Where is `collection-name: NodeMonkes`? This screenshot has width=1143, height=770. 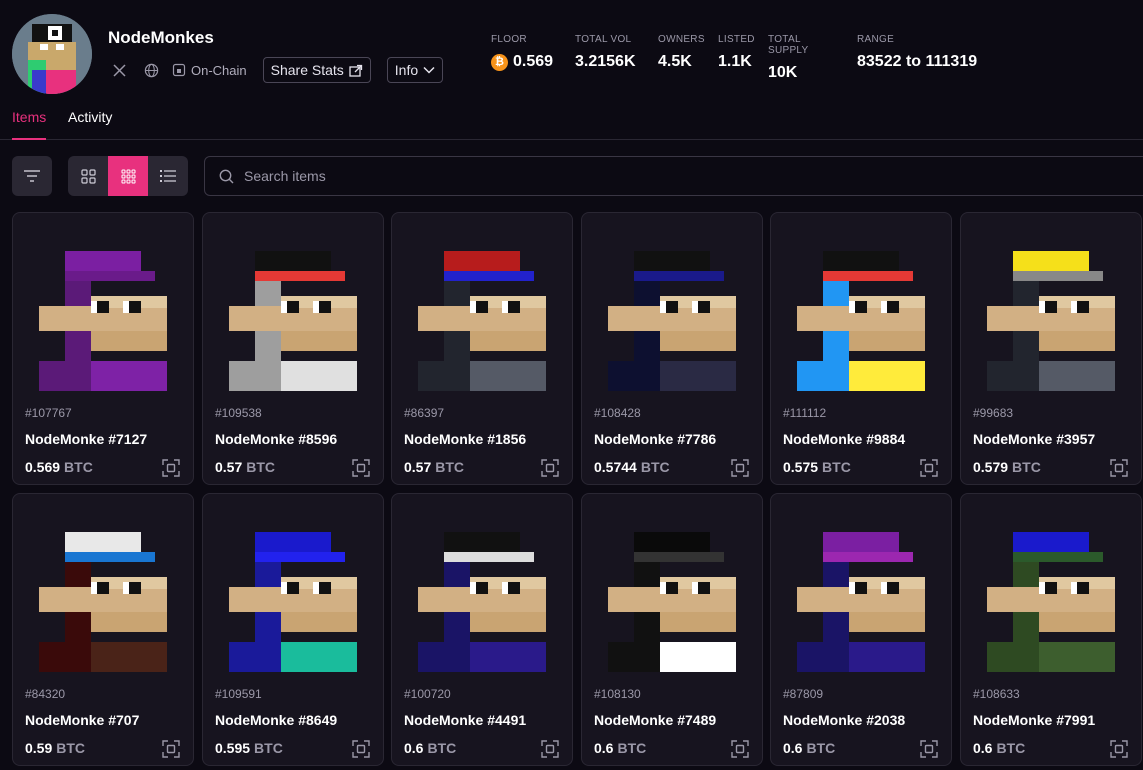
collection-name: NodeMonkes is located at coordinates (161, 37).